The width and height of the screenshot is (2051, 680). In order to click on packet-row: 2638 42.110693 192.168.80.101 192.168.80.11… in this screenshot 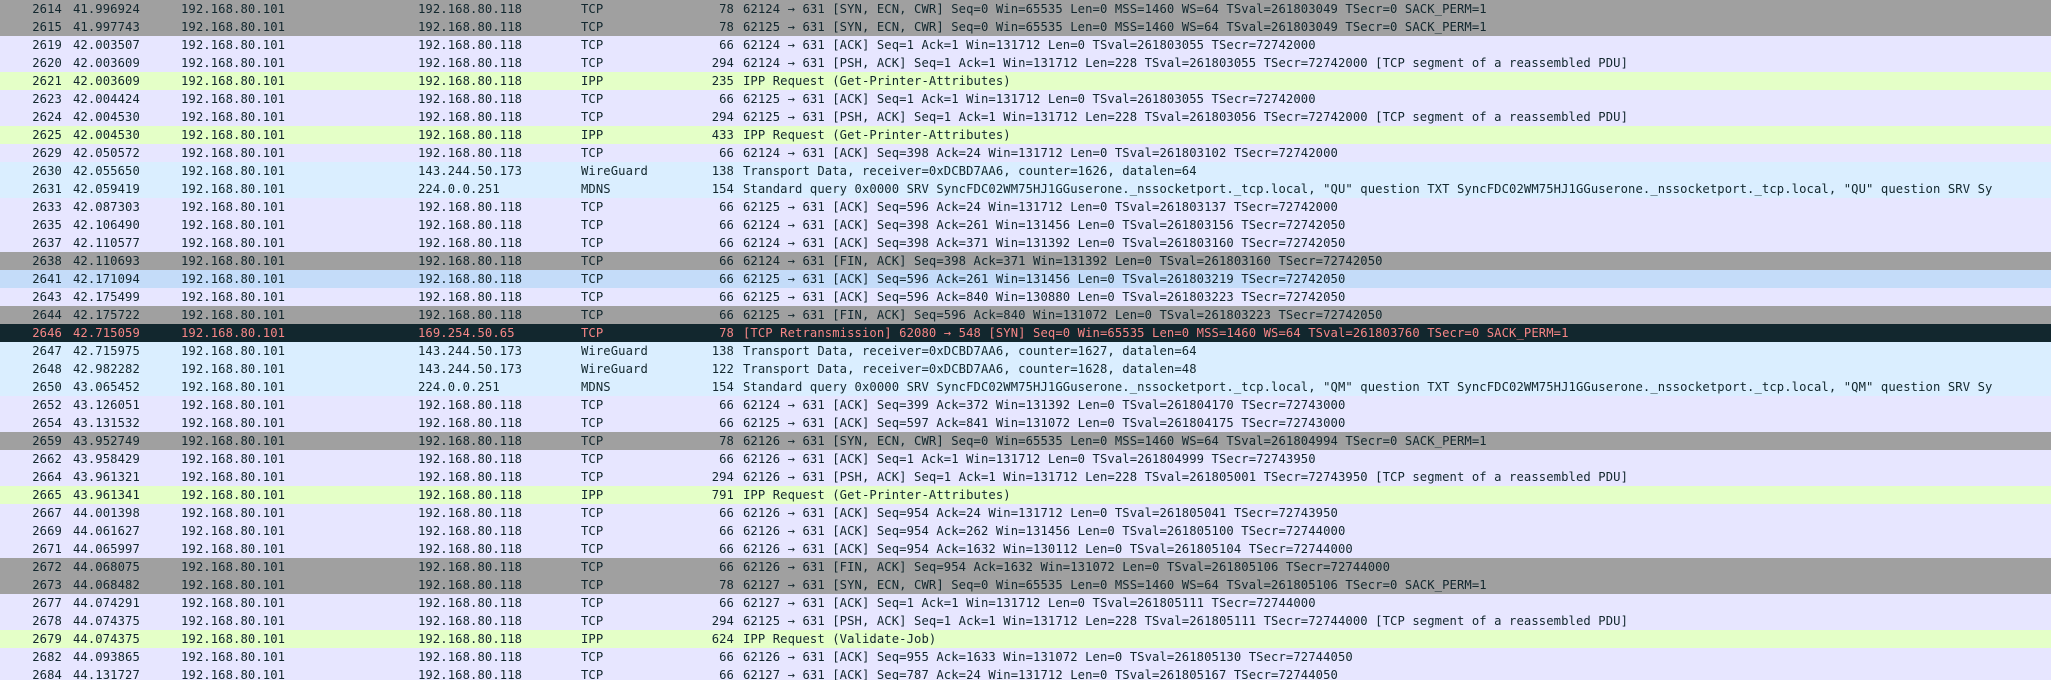, I will do `click(1025, 261)`.